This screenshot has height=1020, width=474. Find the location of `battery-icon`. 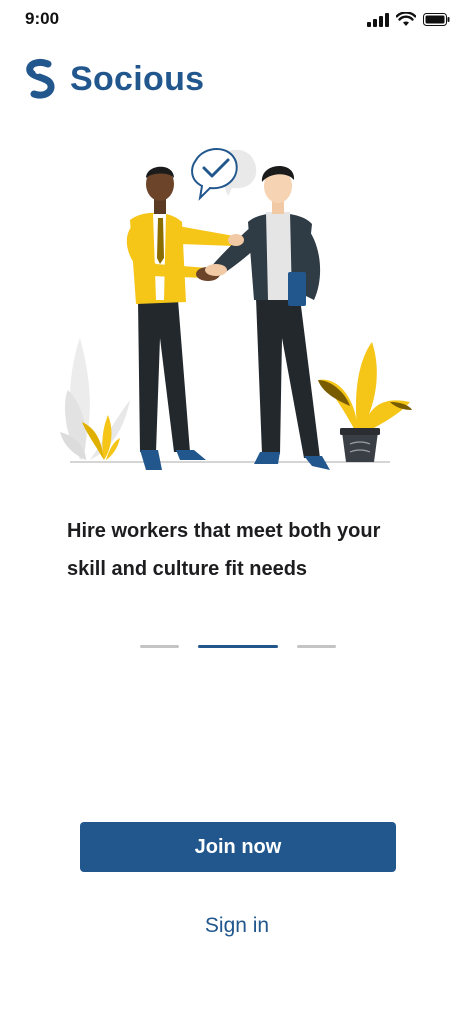

battery-icon is located at coordinates (436, 19).